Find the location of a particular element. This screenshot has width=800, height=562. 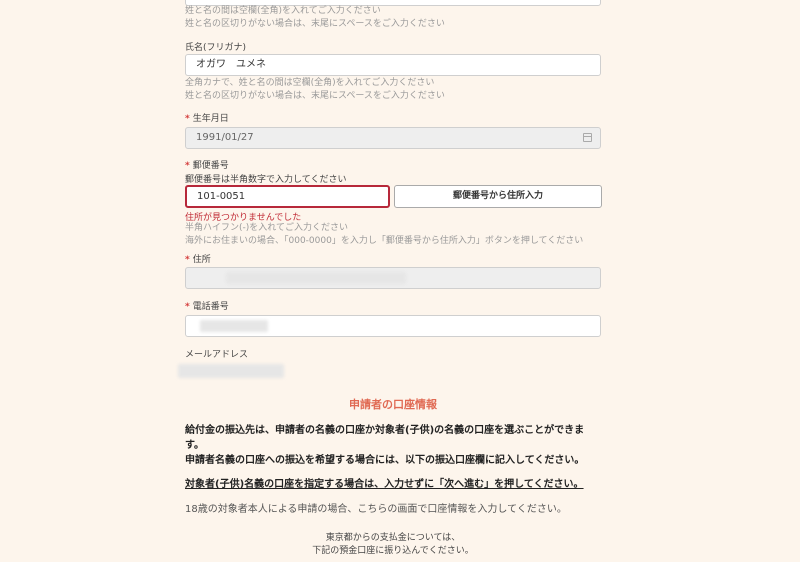

birth-label: * 生年月日 is located at coordinates (207, 117).